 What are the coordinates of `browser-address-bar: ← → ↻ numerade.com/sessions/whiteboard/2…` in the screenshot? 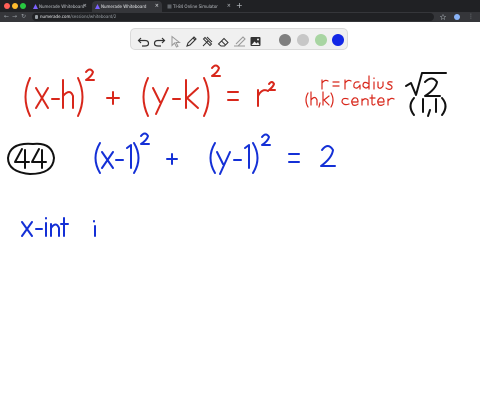 It's located at (240, 17).